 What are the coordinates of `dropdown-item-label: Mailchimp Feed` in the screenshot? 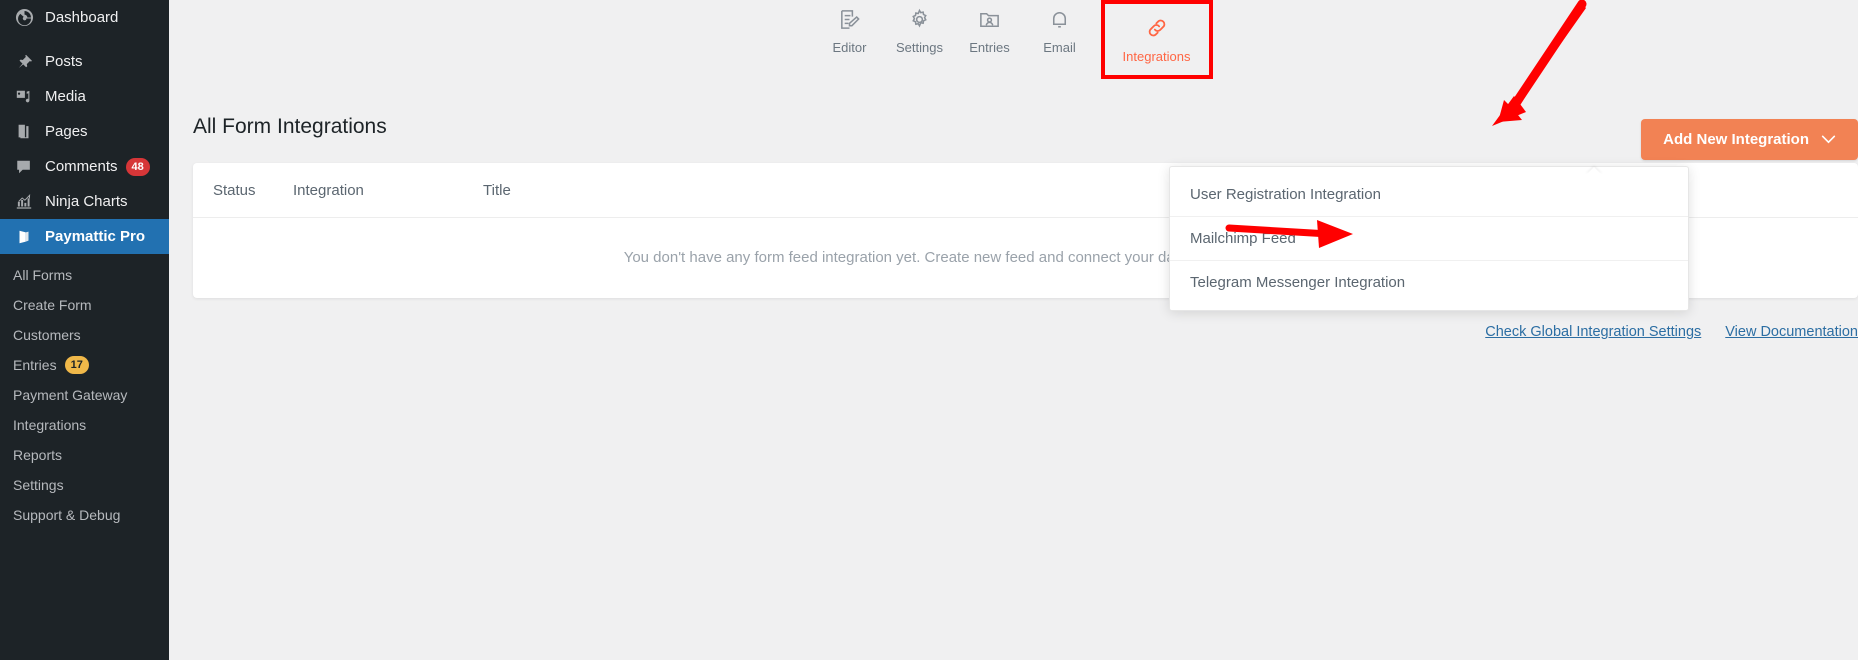 It's located at (1243, 238).